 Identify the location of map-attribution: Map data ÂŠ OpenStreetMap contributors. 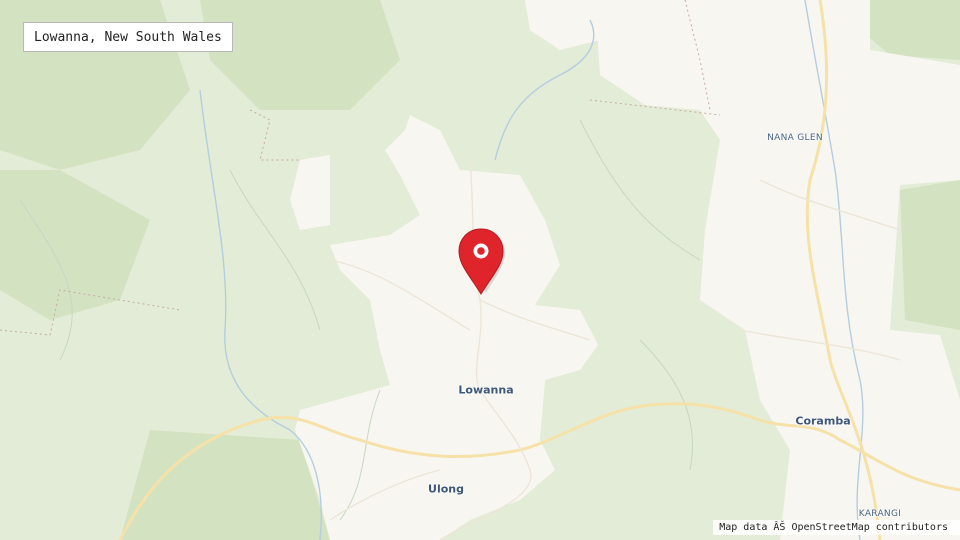
(836, 527).